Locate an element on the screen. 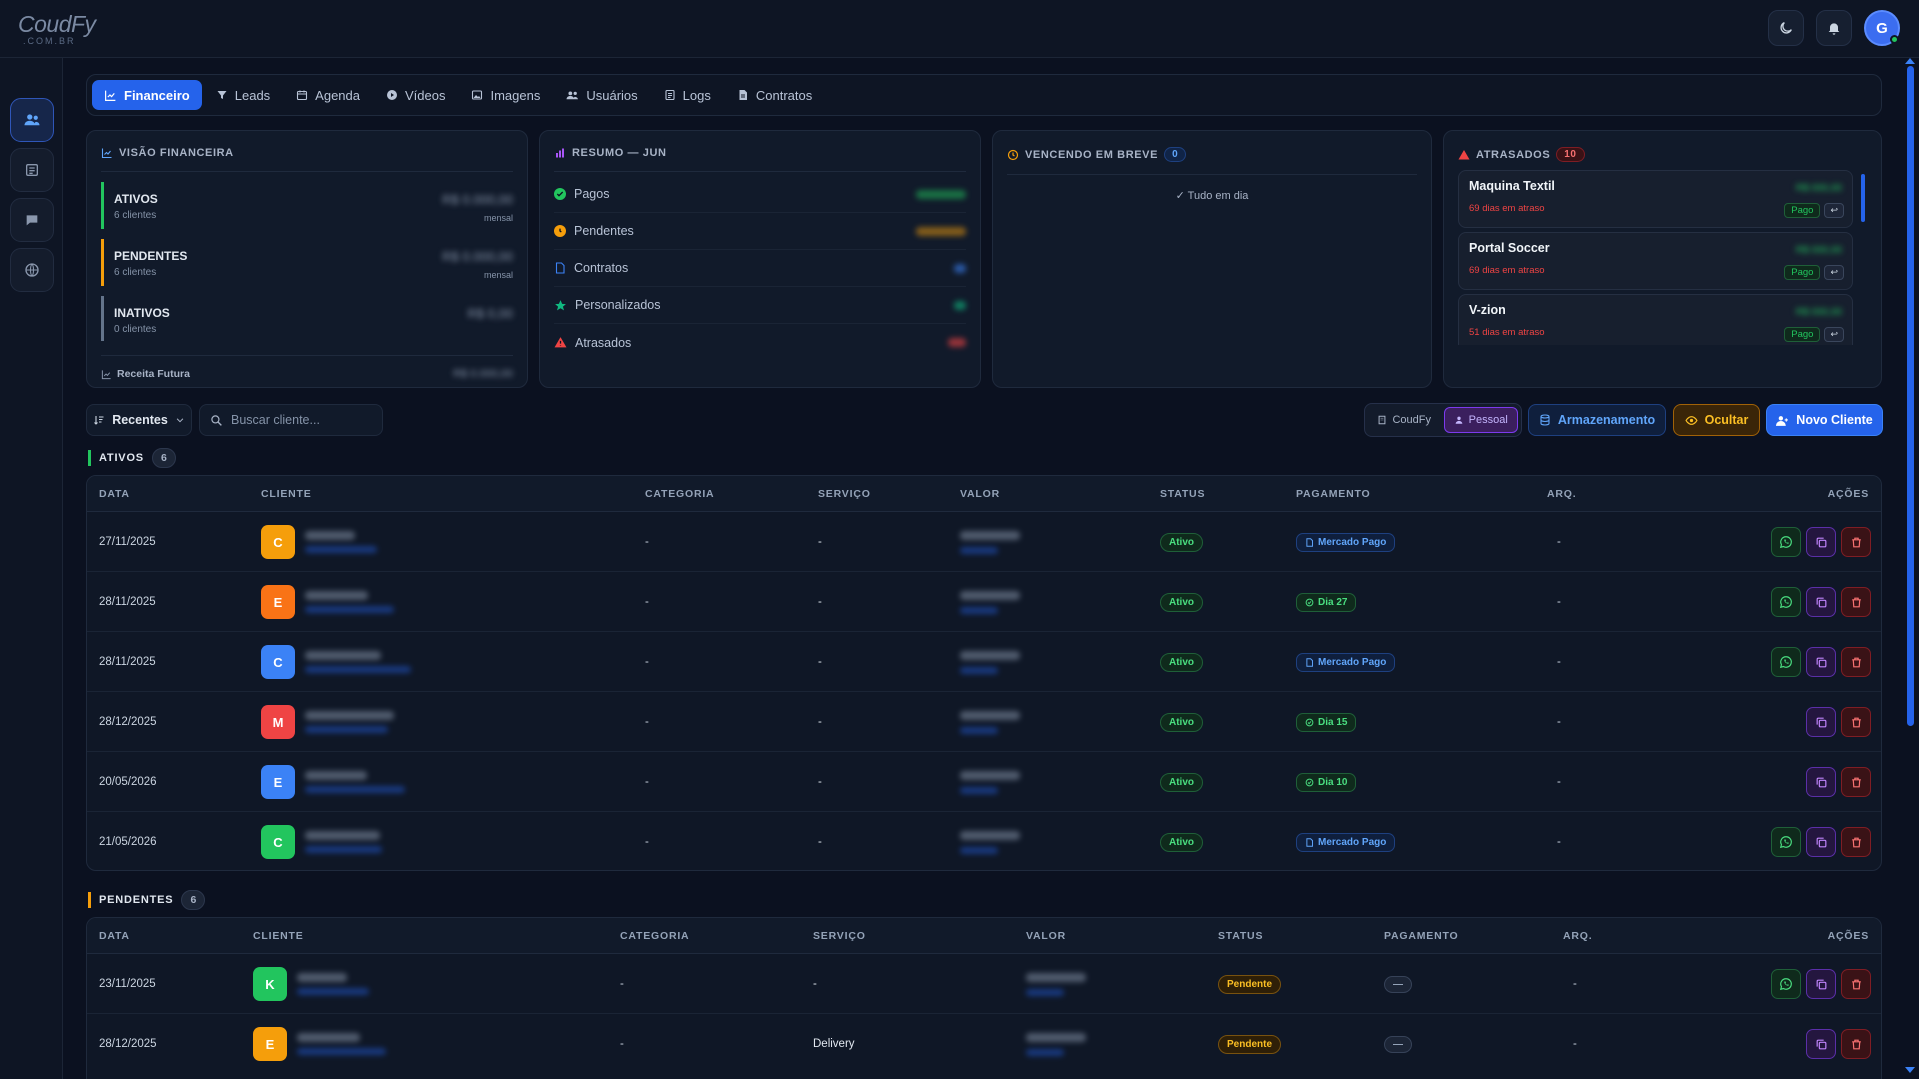  cell-pagamento: Dia 15 is located at coordinates (1326, 722).